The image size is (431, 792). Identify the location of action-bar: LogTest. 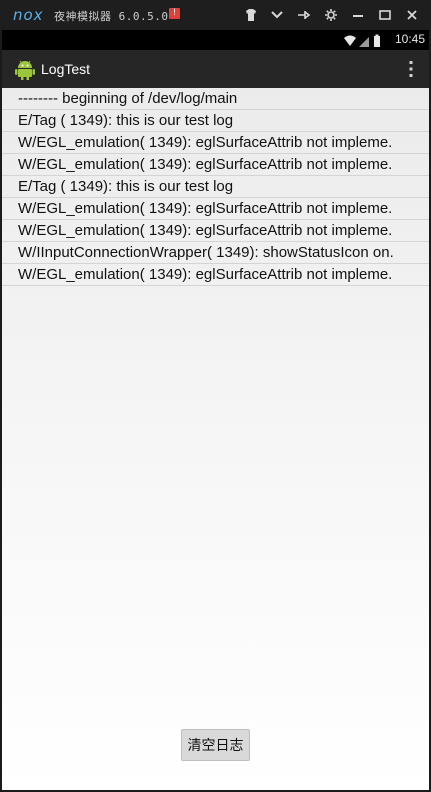
(215, 69).